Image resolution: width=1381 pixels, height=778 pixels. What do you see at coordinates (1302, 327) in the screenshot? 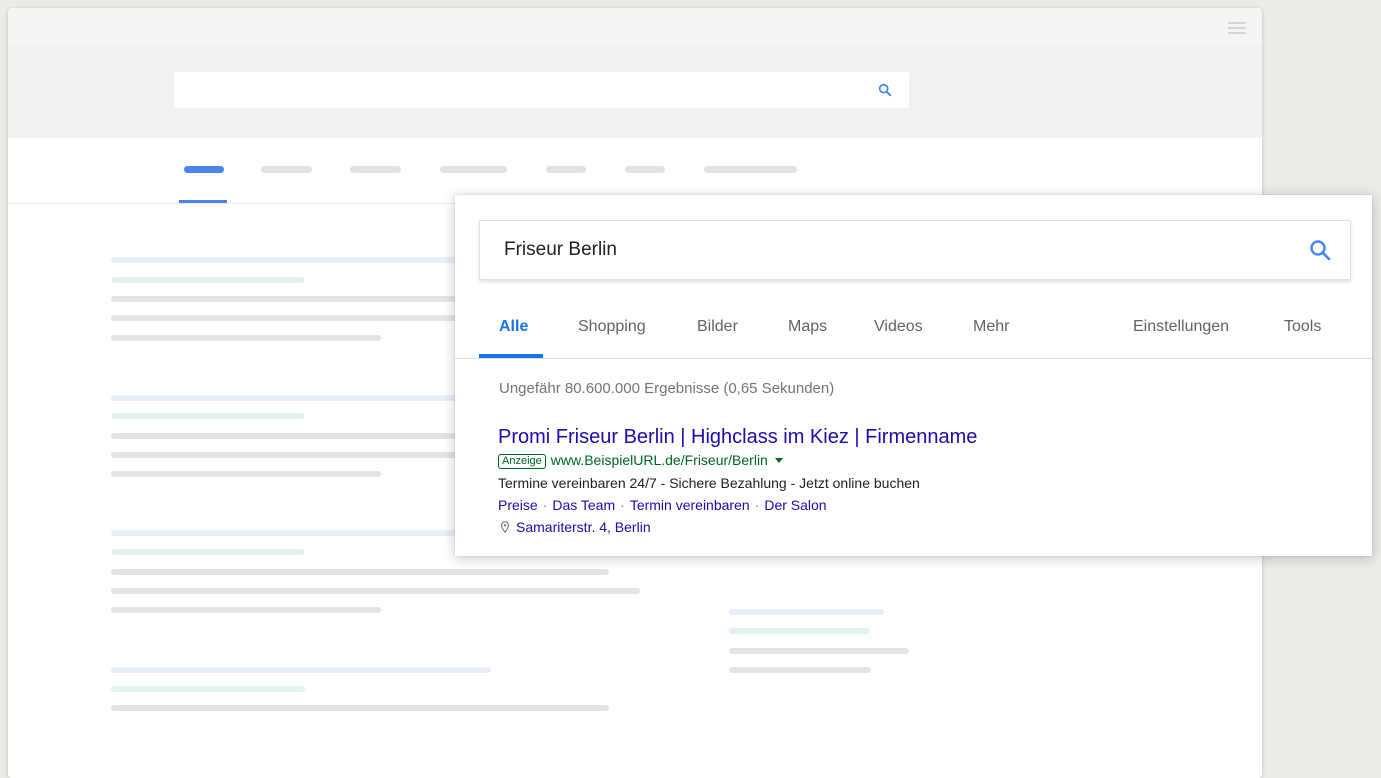
I see `tab-tools: Tools` at bounding box center [1302, 327].